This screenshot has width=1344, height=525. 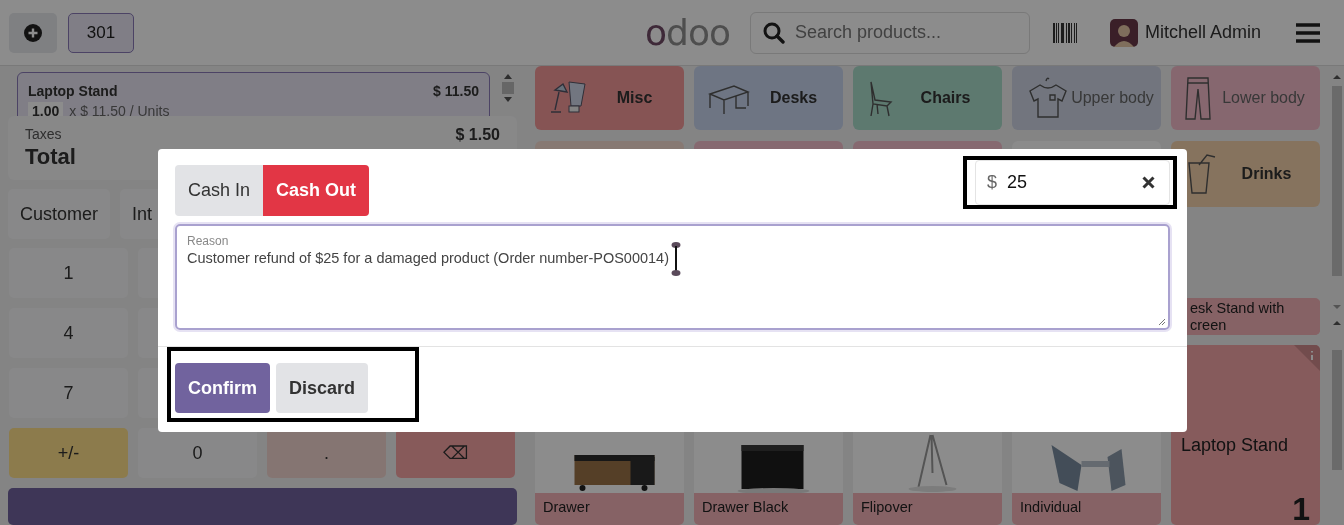 What do you see at coordinates (119, 110) in the screenshot?
I see `unit-price: x $ 11.50 / Units` at bounding box center [119, 110].